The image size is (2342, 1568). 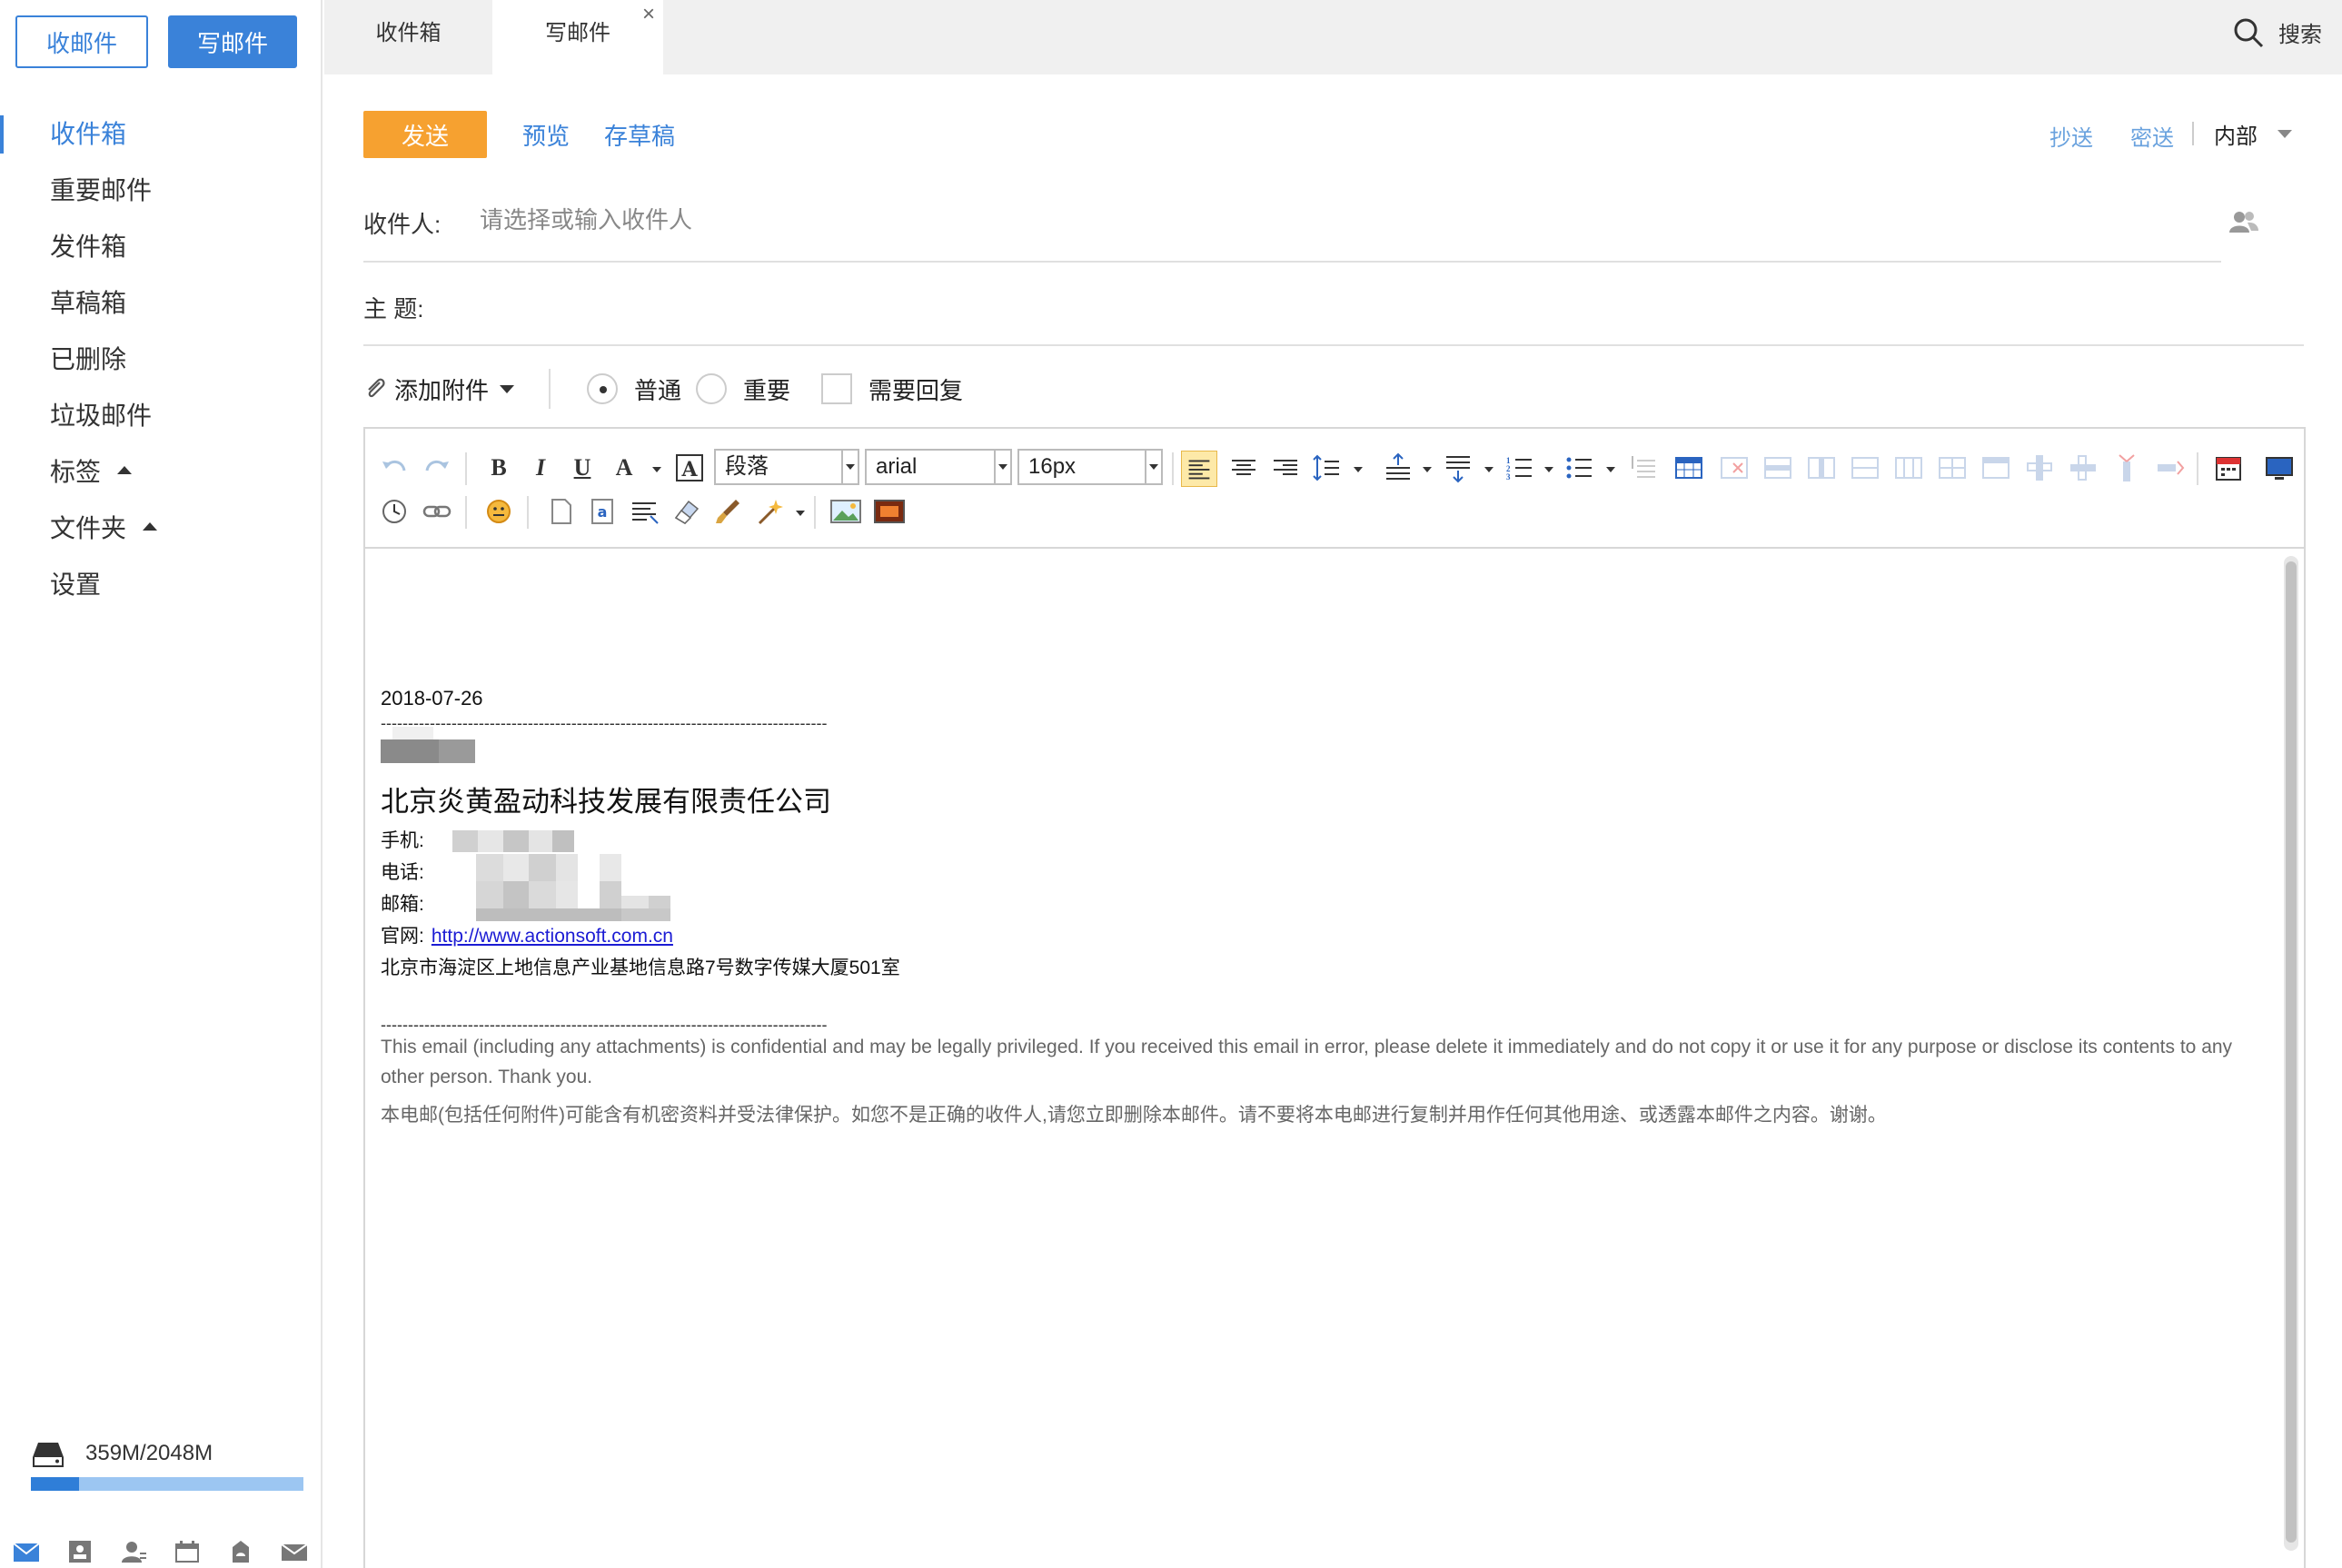 What do you see at coordinates (88, 528) in the screenshot?
I see `nav-label: 文件夹` at bounding box center [88, 528].